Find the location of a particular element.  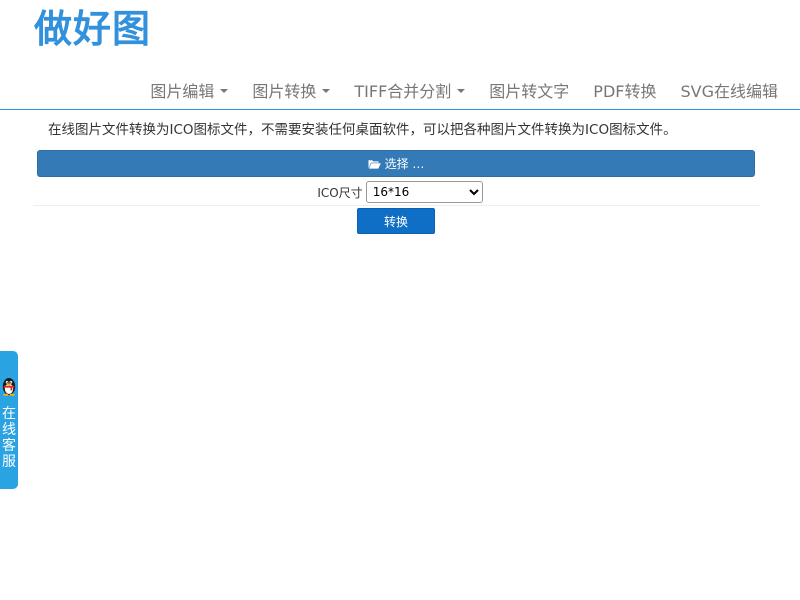

folder-open-icon is located at coordinates (374, 164).